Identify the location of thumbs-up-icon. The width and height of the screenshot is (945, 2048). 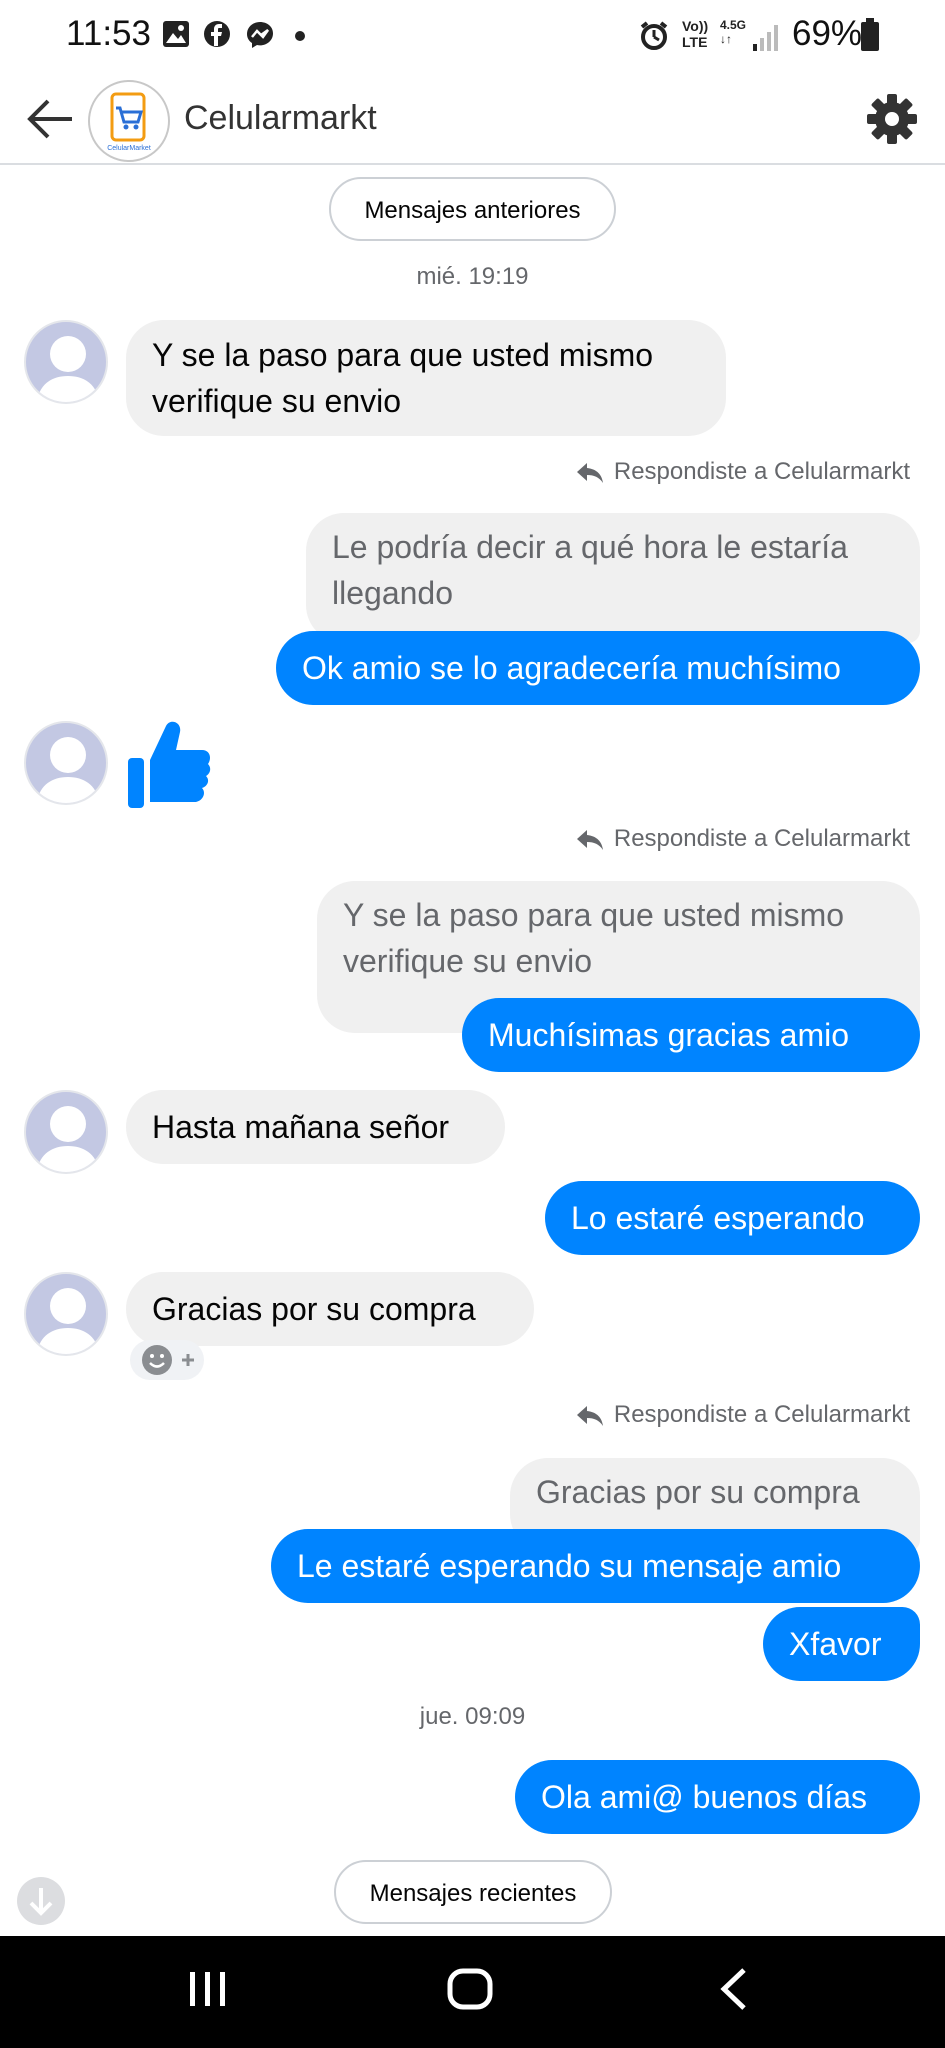
(169, 764).